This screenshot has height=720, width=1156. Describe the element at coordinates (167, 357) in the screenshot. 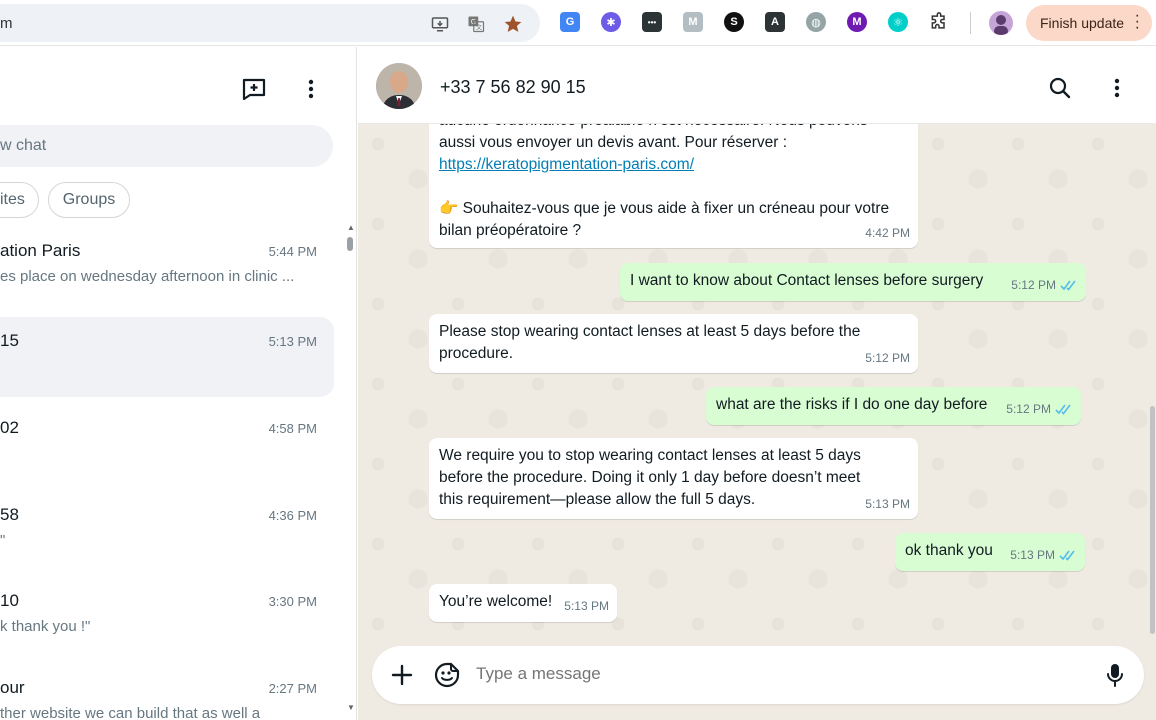

I see `chat-list-item-active: 15 5:13 PM` at that location.